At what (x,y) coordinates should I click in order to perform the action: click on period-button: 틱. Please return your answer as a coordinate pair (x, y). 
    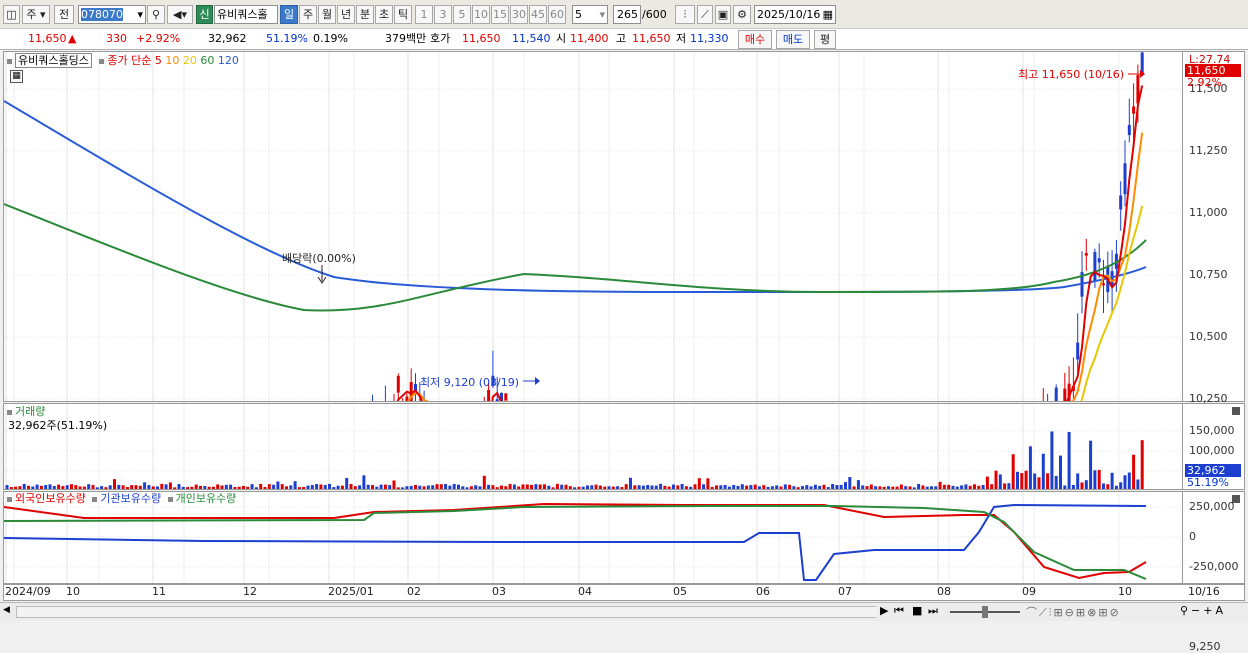
    Looking at the image, I should click on (403, 14).